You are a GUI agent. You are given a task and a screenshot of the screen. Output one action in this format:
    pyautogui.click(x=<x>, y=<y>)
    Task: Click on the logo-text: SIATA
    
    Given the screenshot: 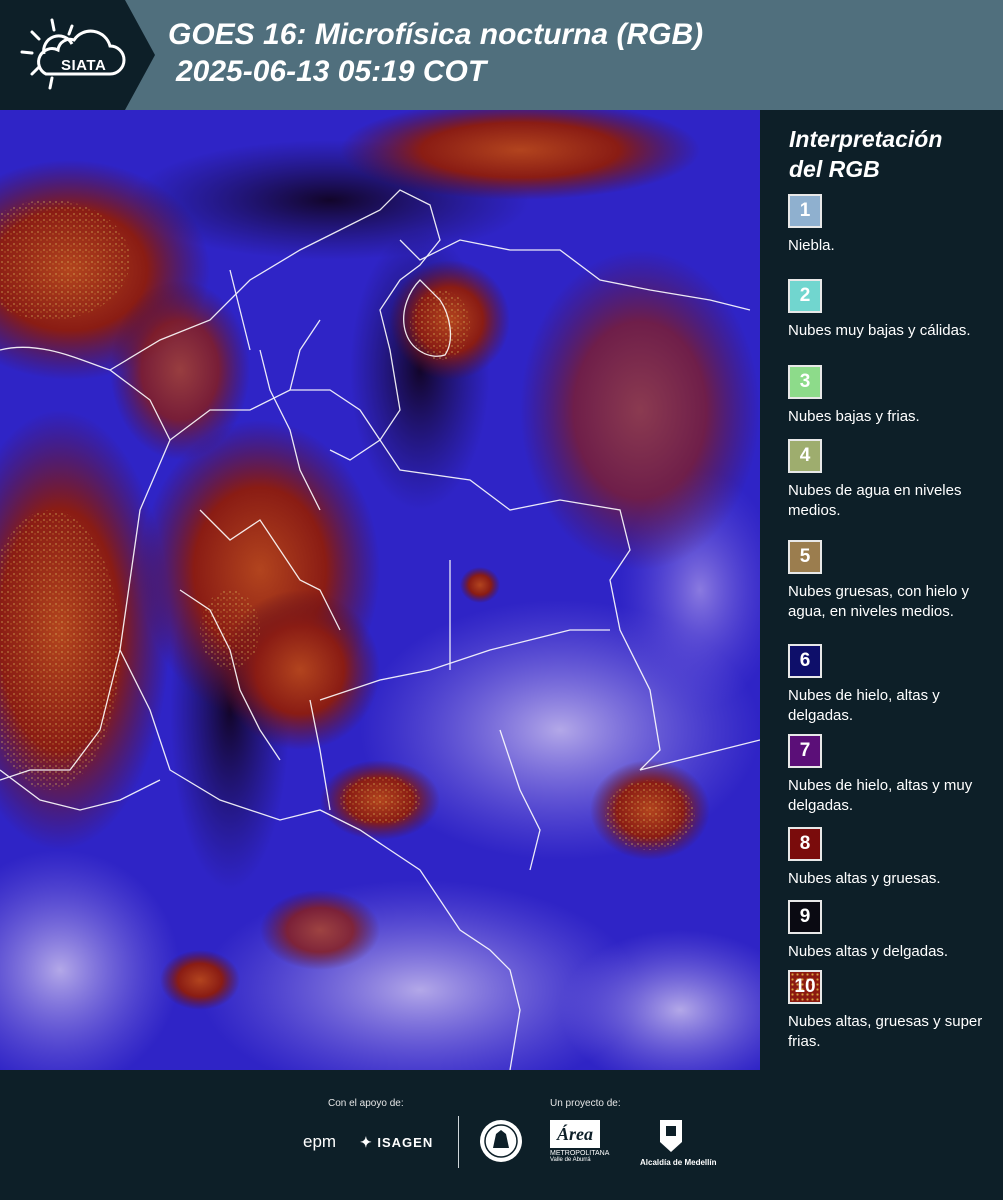 What is the action you would take?
    pyautogui.click(x=84, y=65)
    